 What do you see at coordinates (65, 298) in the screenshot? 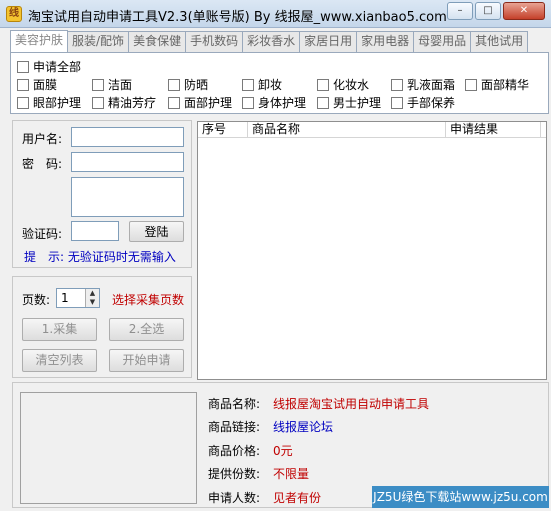
I see `pages-value: 1` at bounding box center [65, 298].